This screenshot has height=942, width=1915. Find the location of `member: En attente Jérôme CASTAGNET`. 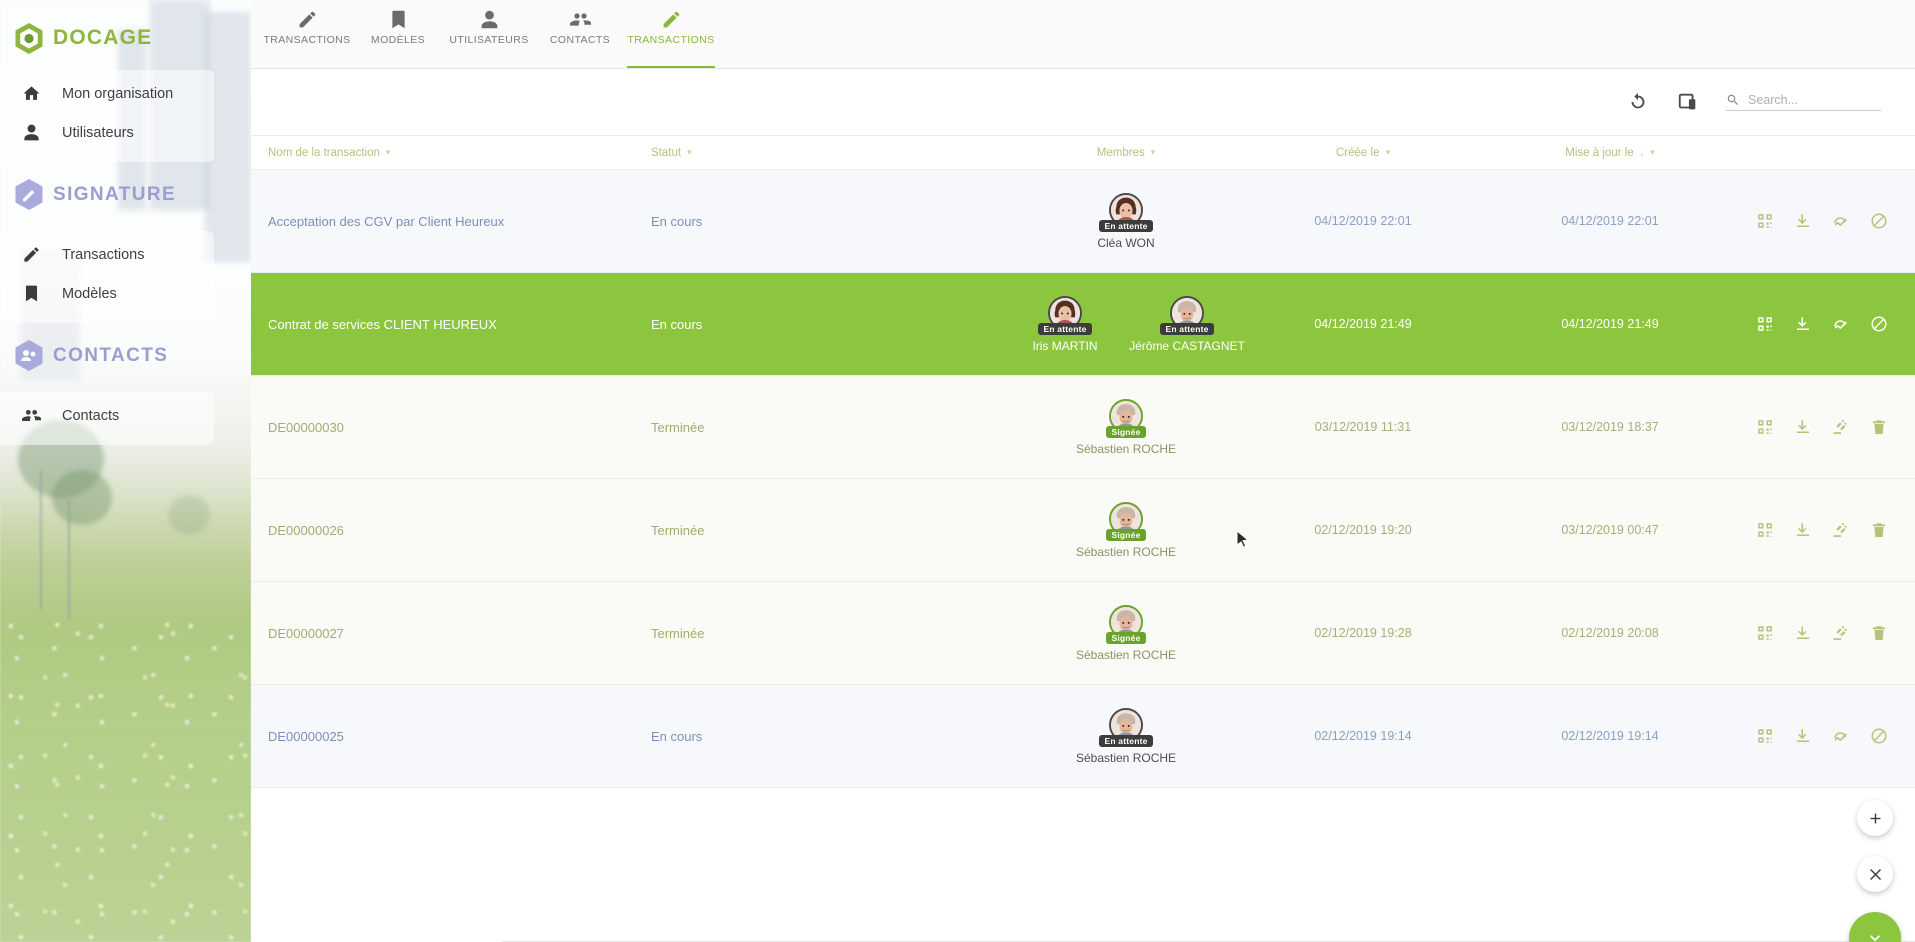

member: En attente Jérôme CASTAGNET is located at coordinates (1187, 324).